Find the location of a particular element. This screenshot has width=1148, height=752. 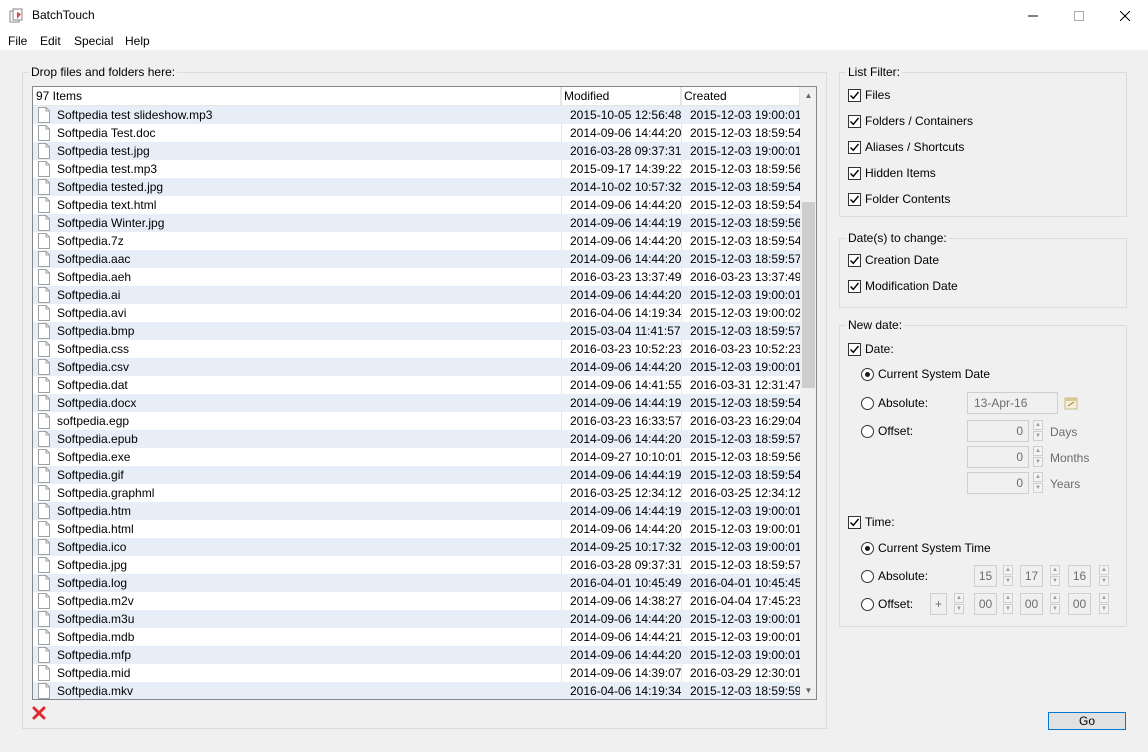

radio-offset-date: Offset: is located at coordinates (887, 431).